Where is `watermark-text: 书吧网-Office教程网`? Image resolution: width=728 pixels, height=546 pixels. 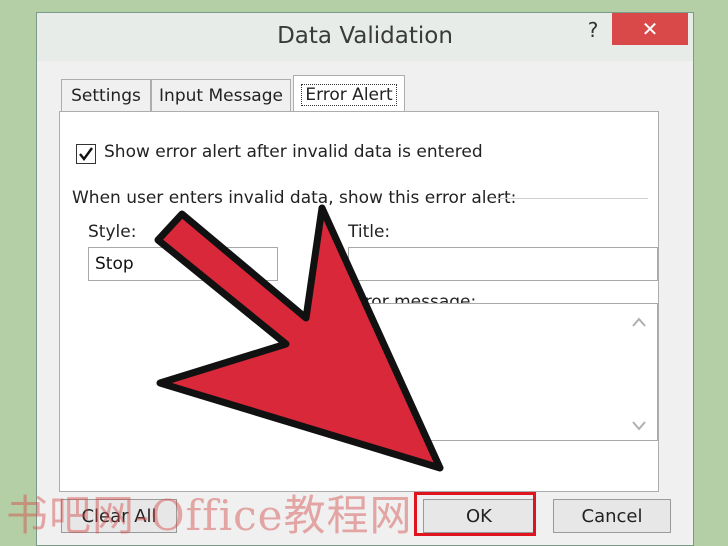
watermark-text: 书吧网-Office教程网 is located at coordinates (209, 515).